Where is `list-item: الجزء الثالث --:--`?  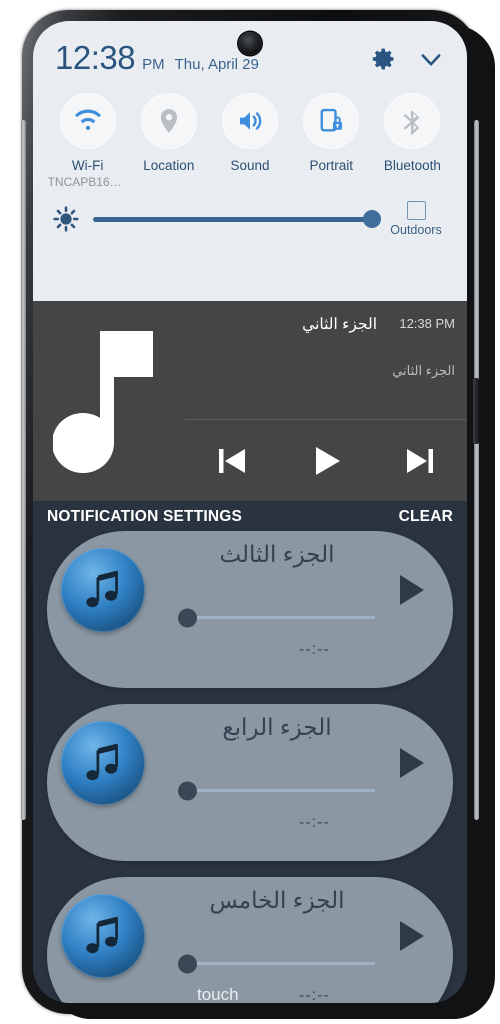
list-item: الجزء الثالث --:-- is located at coordinates (250, 609).